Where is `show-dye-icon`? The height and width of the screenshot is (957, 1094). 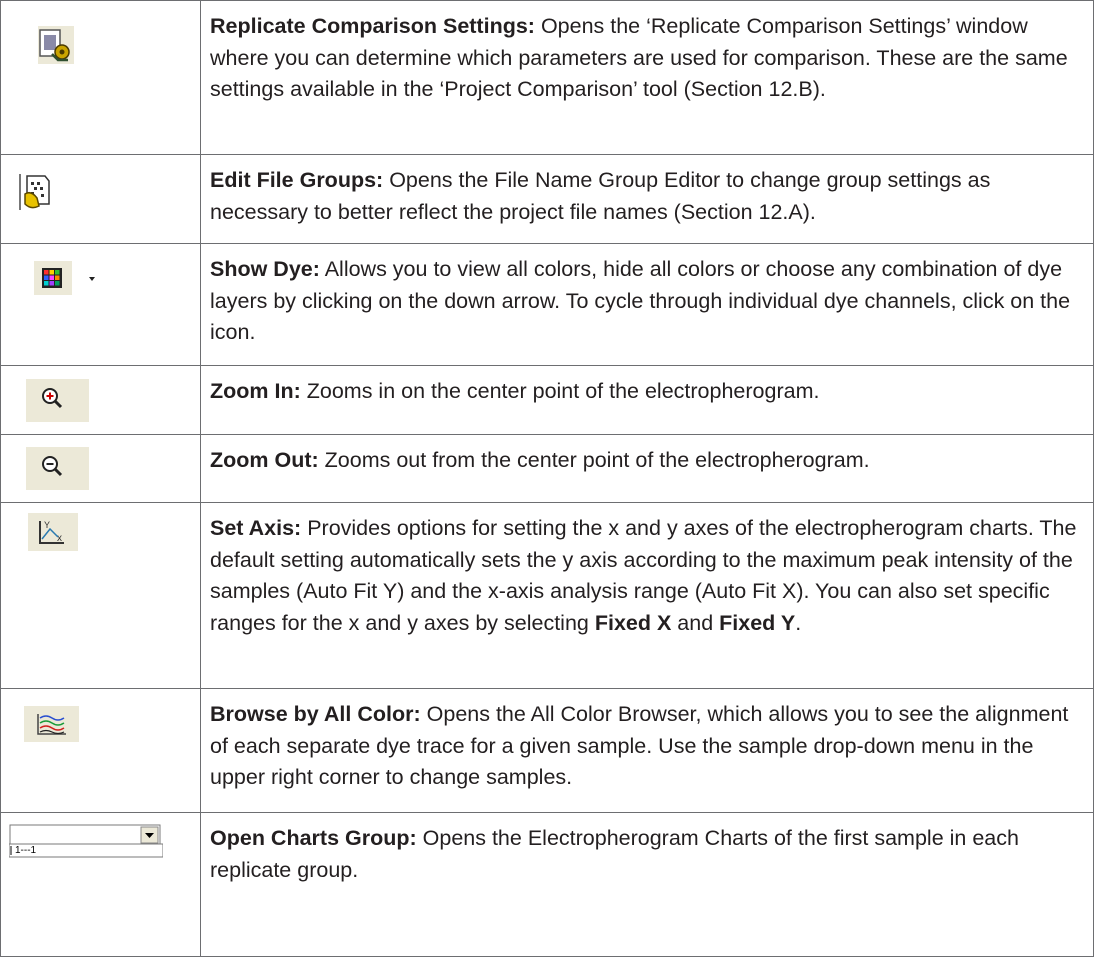
show-dye-icon is located at coordinates (53, 278).